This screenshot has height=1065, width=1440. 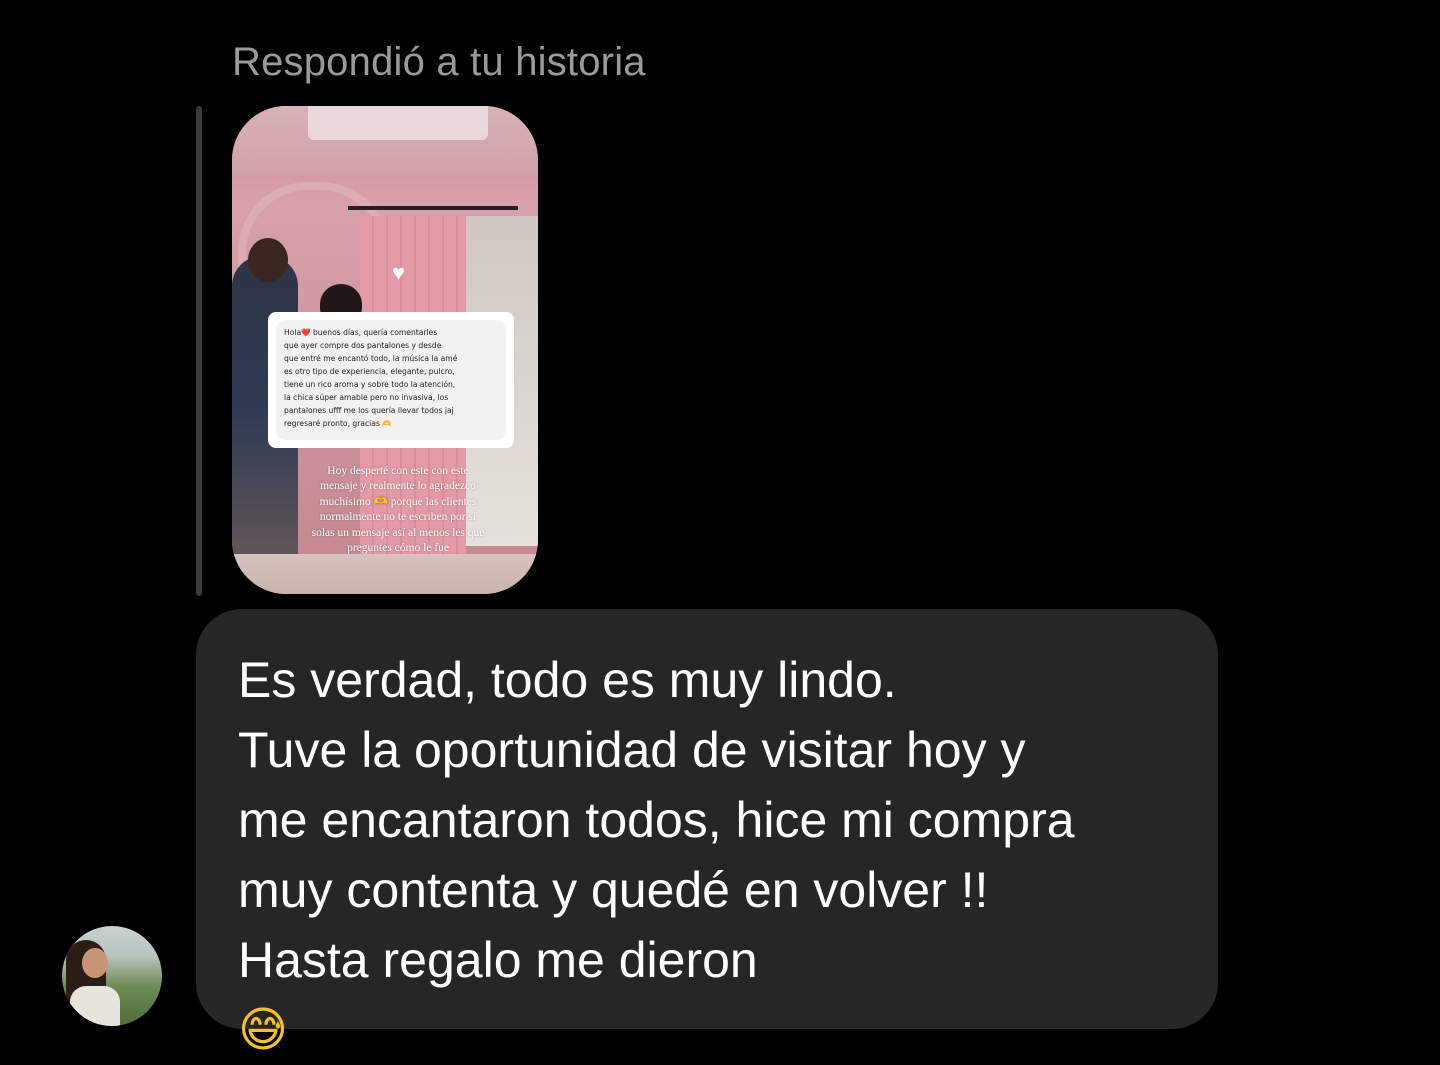 What do you see at coordinates (567, 680) in the screenshot?
I see `message-line: Es verdad, todo es muy lindo.` at bounding box center [567, 680].